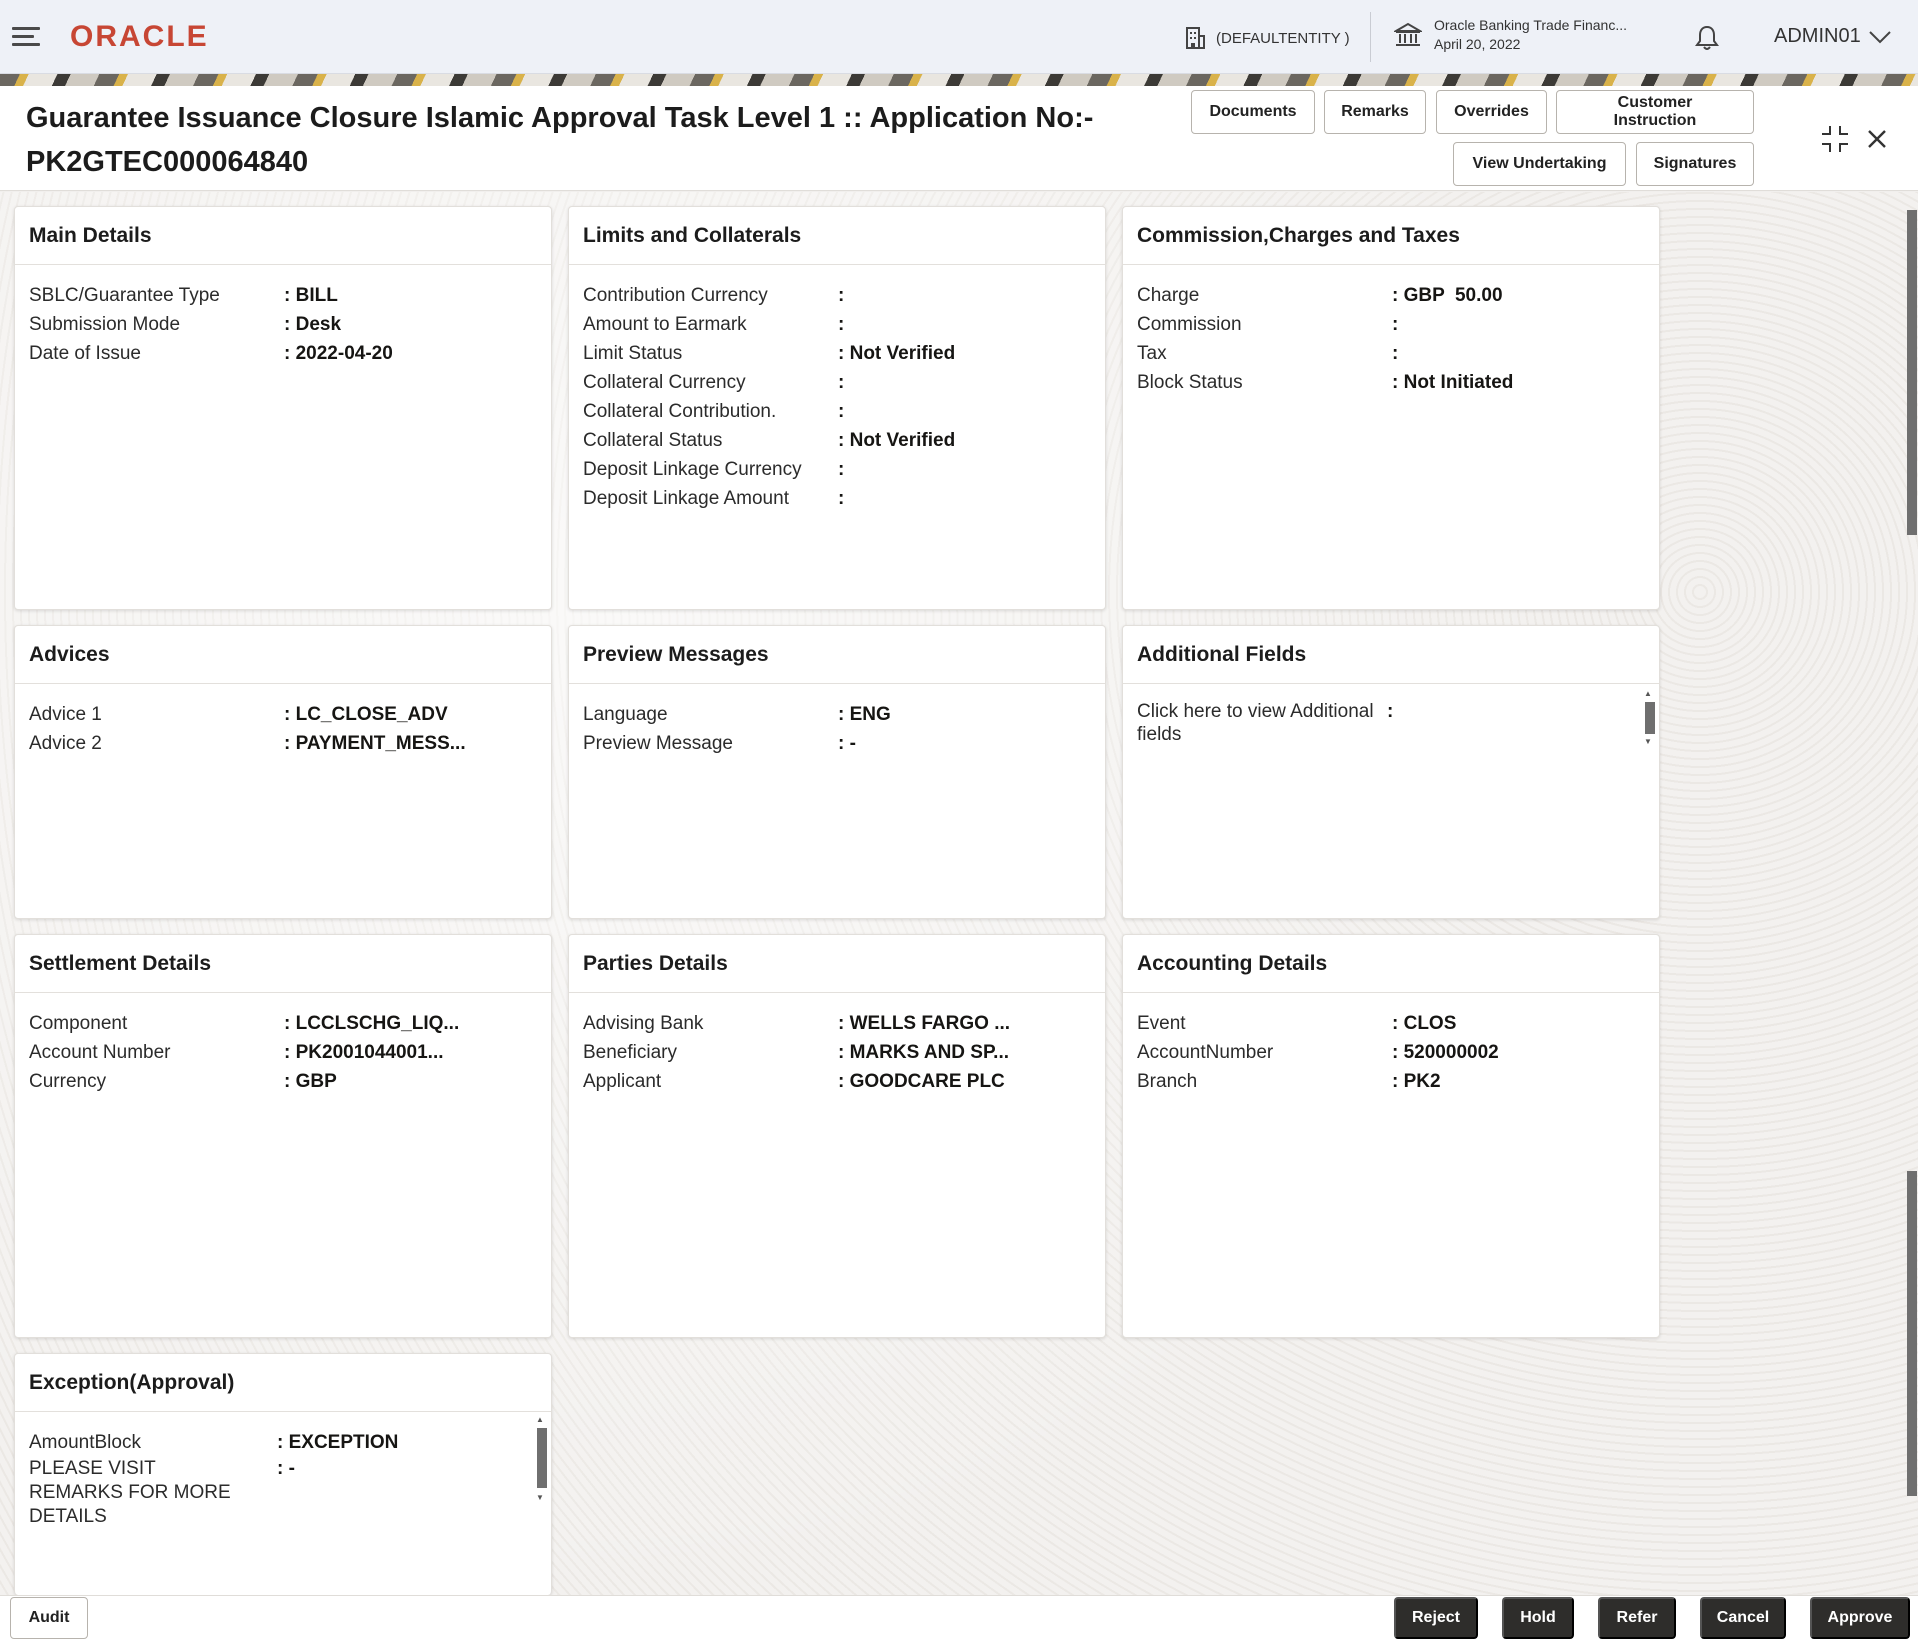 The width and height of the screenshot is (1918, 1639). What do you see at coordinates (837, 411) in the screenshot?
I see `detail-row: Collateral Contribution.:` at bounding box center [837, 411].